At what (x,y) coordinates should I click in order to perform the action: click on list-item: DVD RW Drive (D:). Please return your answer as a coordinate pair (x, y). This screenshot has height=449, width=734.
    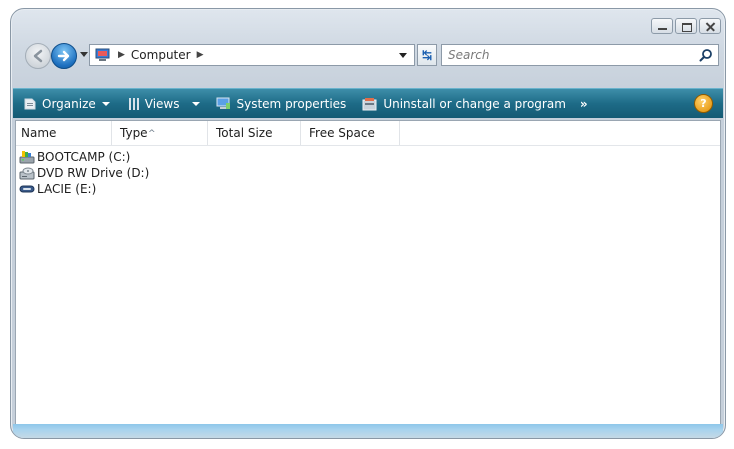
    Looking at the image, I should click on (84, 173).